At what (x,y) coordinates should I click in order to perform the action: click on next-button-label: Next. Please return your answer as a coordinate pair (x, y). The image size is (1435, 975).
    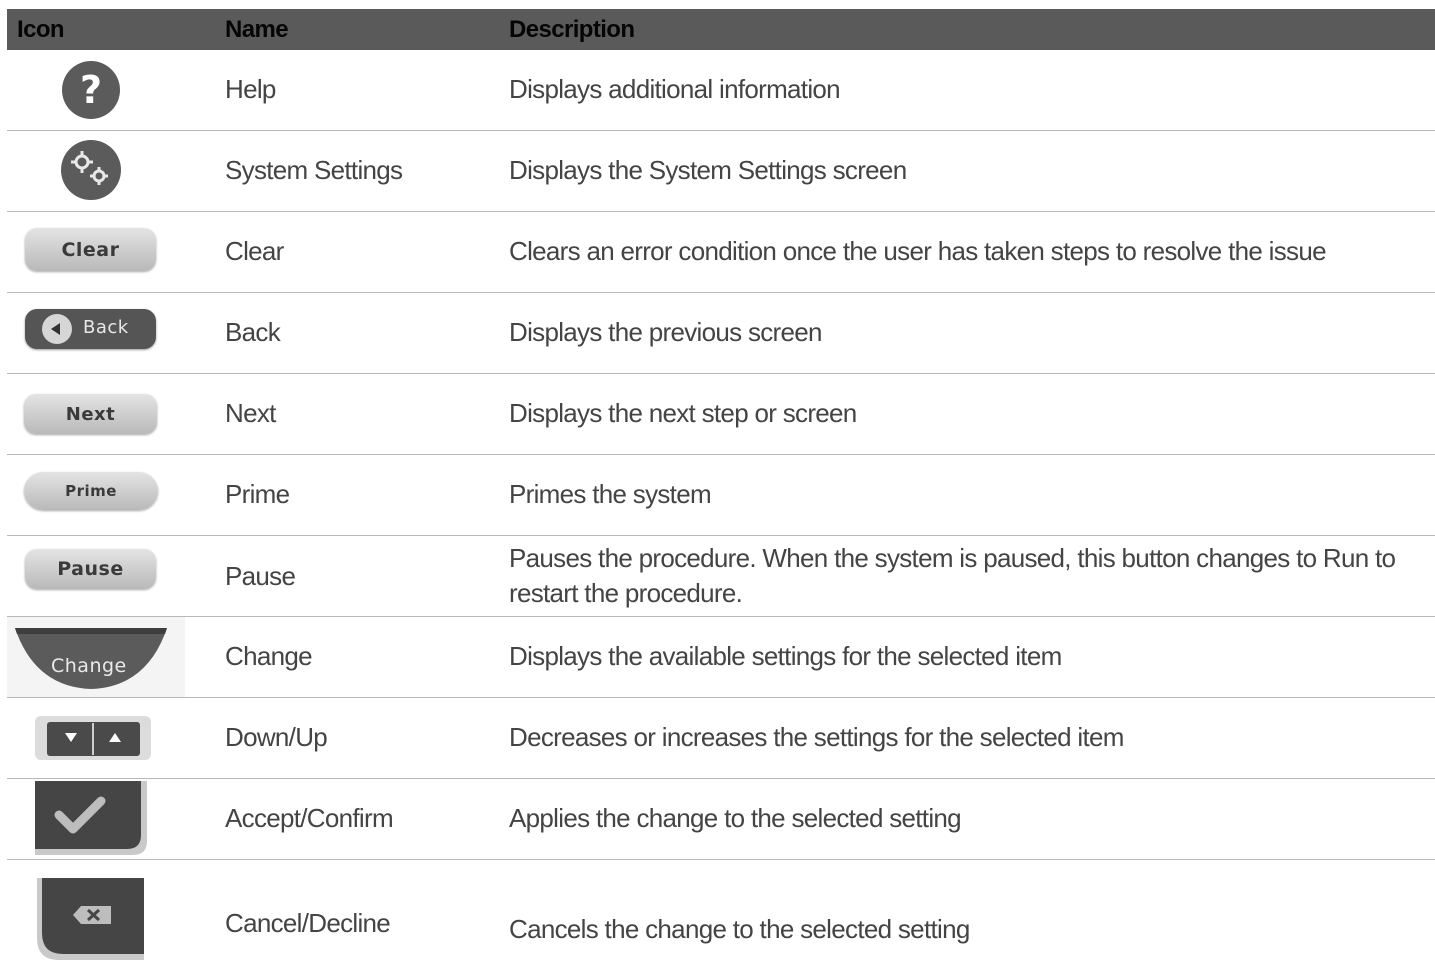
    Looking at the image, I should click on (90, 414).